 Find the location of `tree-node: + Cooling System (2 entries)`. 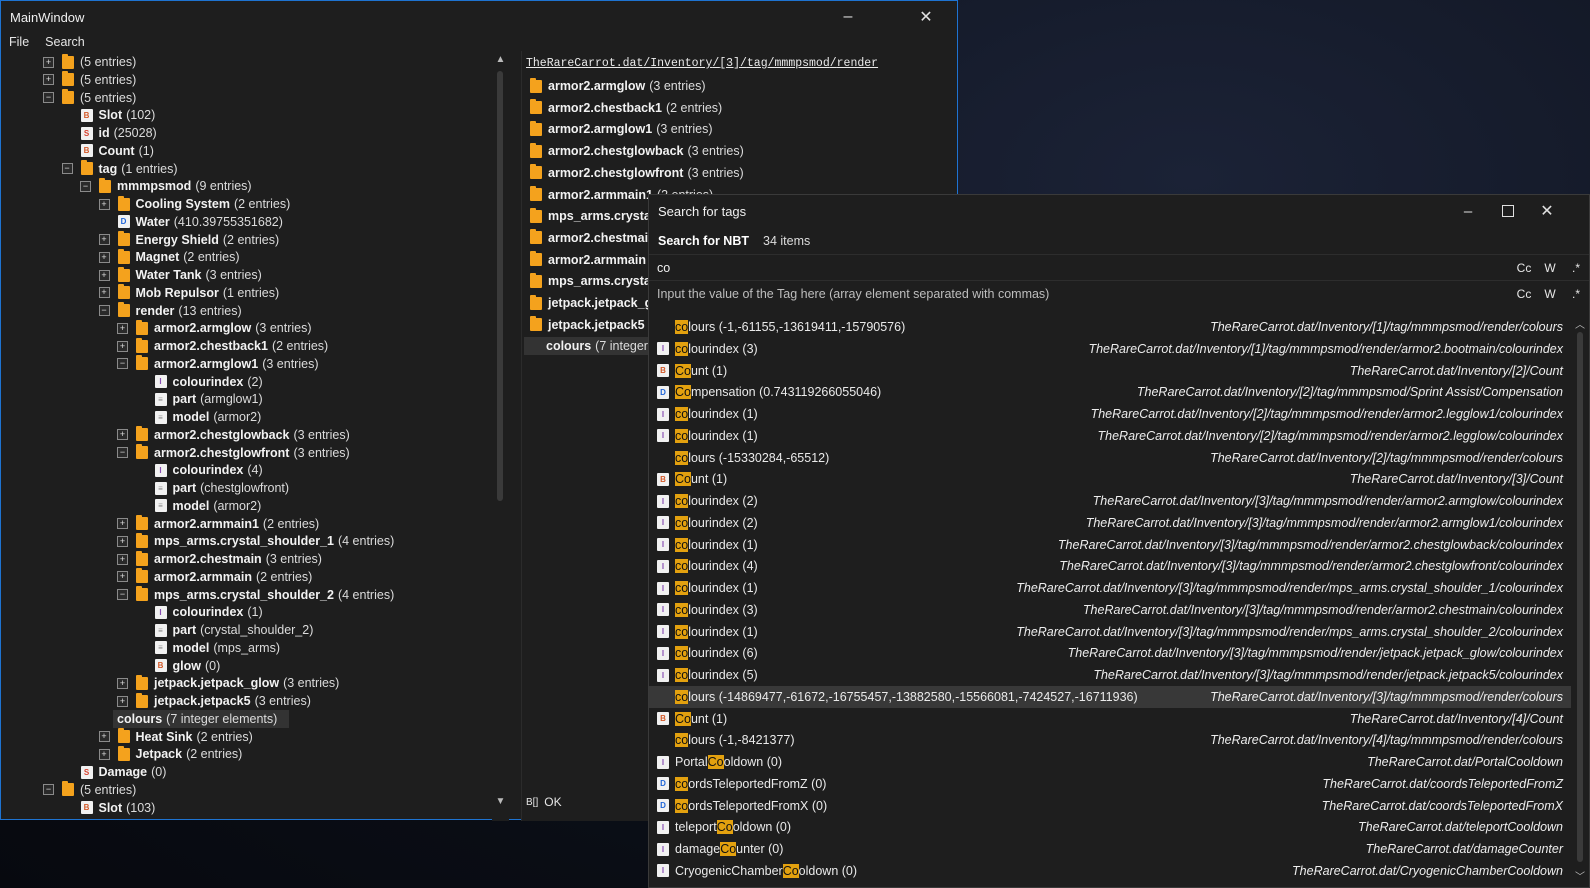

tree-node: + Cooling System (2 entries) is located at coordinates (194, 204).